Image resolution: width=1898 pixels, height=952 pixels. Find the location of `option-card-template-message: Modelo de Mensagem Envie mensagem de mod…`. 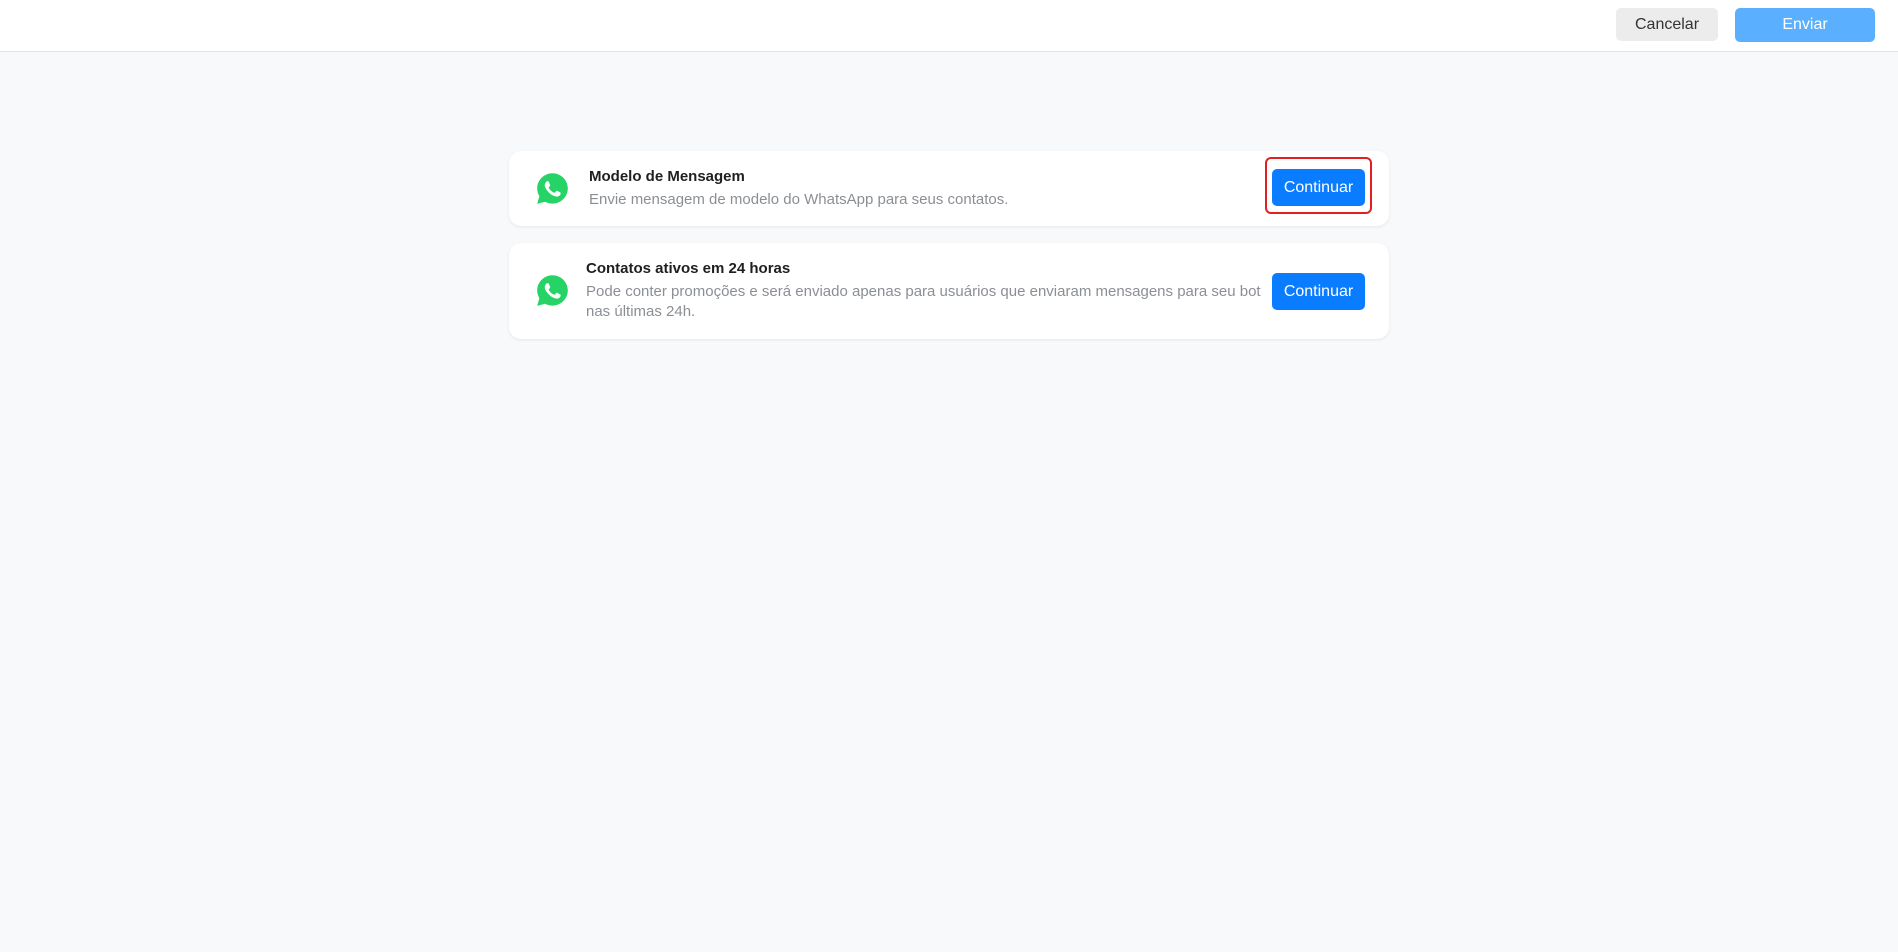

option-card-template-message: Modelo de Mensagem Envie mensagem de mod… is located at coordinates (949, 188).